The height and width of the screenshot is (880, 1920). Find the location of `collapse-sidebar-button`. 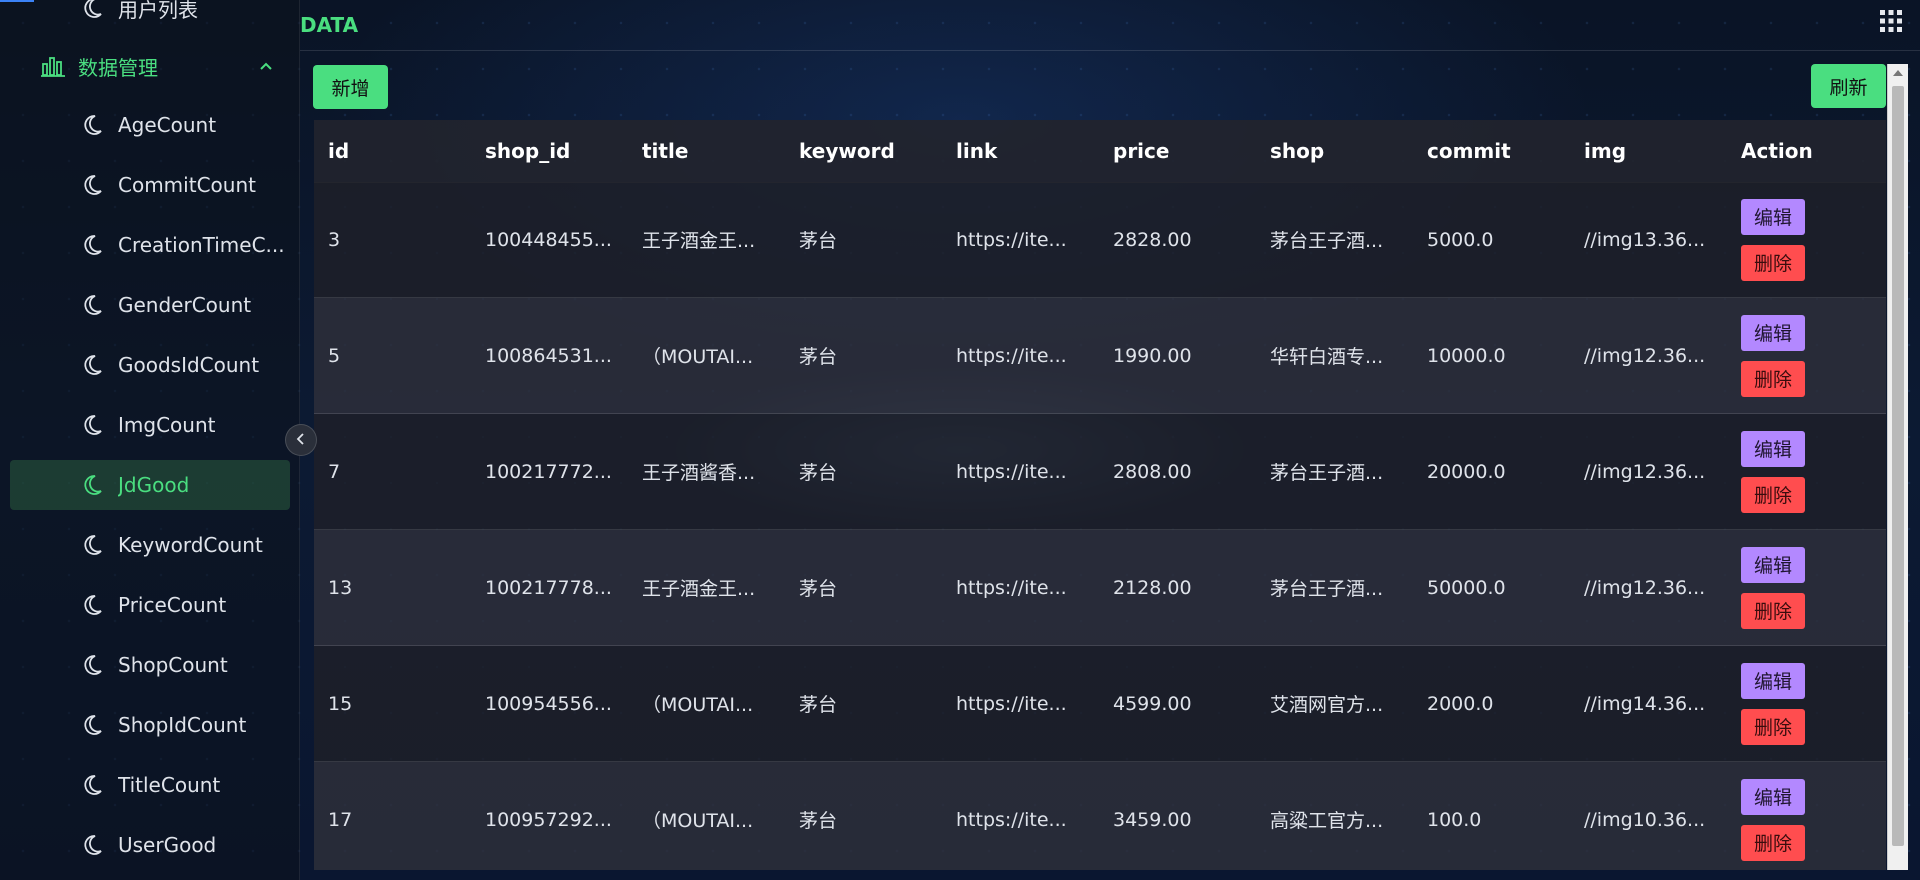

collapse-sidebar-button is located at coordinates (301, 440).